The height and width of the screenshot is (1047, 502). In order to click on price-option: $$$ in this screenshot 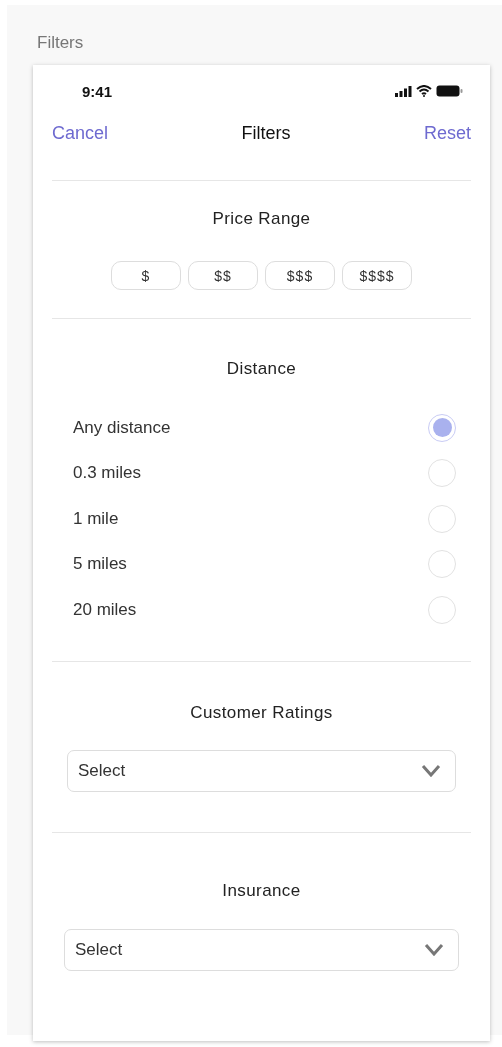, I will do `click(300, 275)`.